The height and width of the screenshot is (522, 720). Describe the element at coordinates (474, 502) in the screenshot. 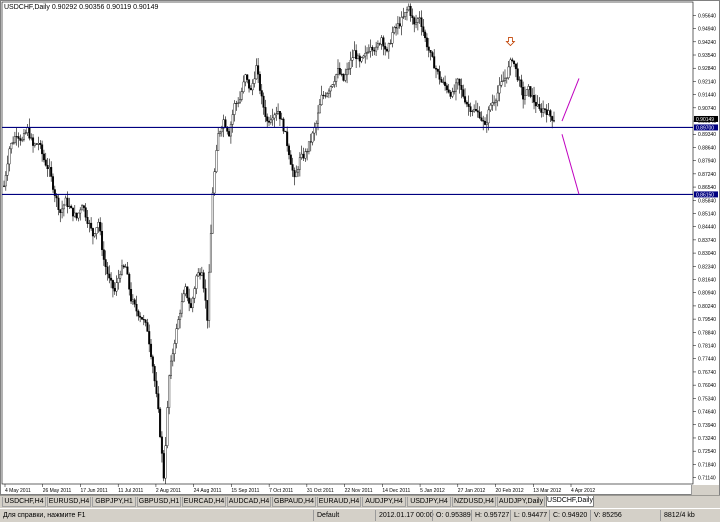

I see `tab-nzdusd-h4: NZDUSD,H4` at that location.